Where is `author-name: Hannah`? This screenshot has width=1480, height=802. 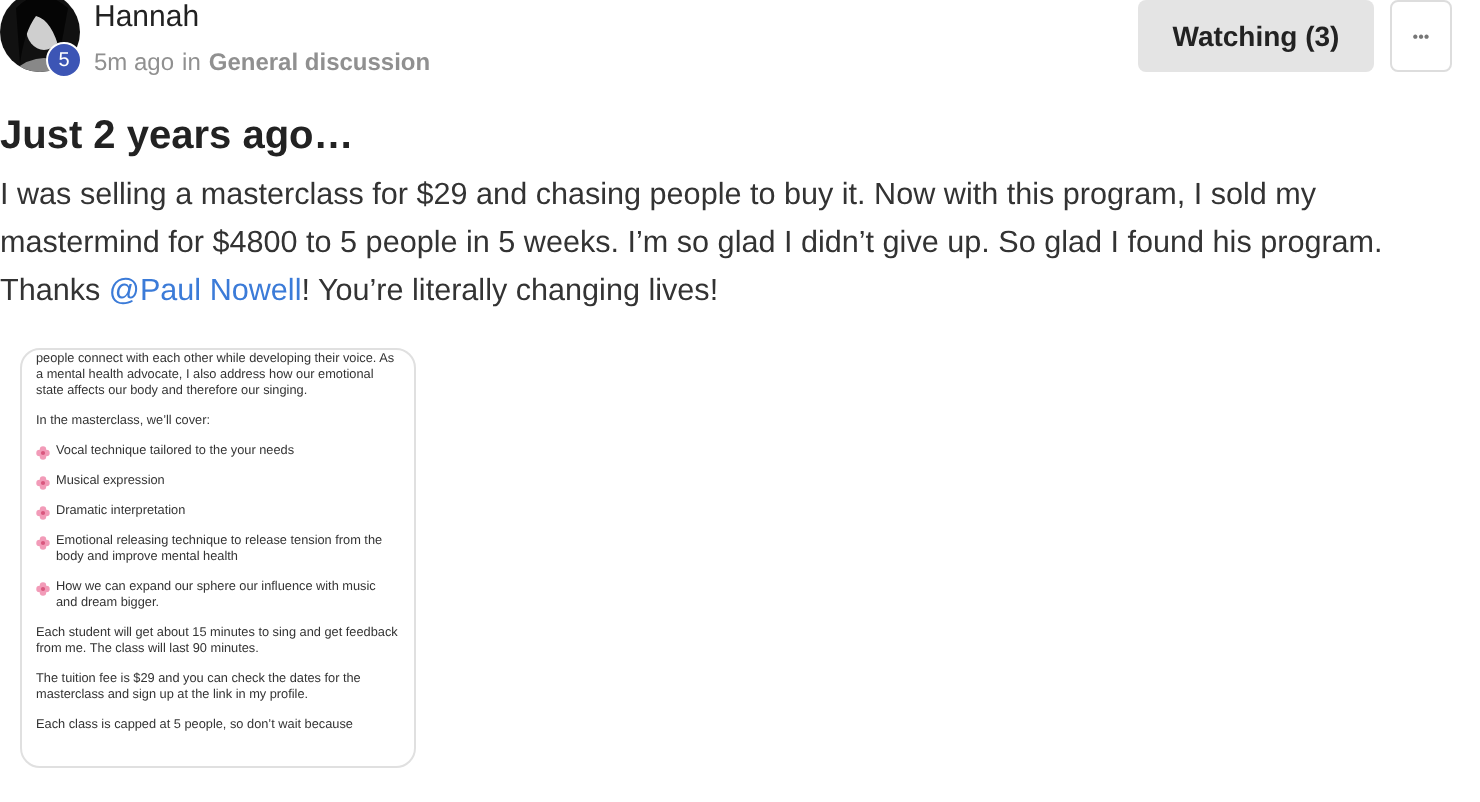 author-name: Hannah is located at coordinates (262, 18).